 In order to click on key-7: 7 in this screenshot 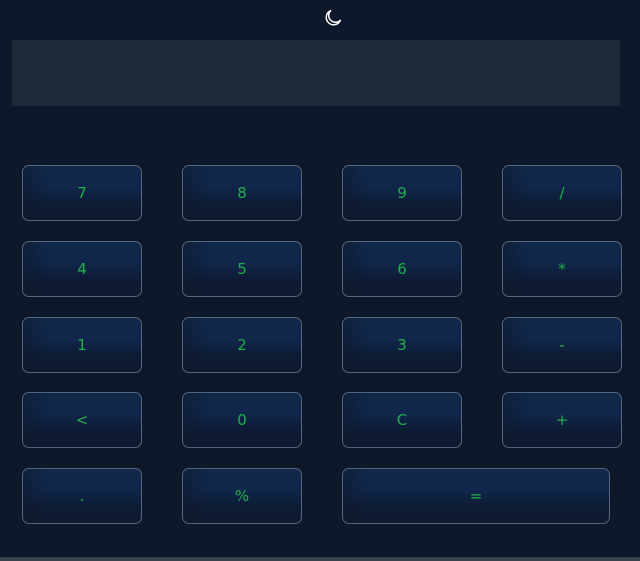, I will do `click(82, 193)`.